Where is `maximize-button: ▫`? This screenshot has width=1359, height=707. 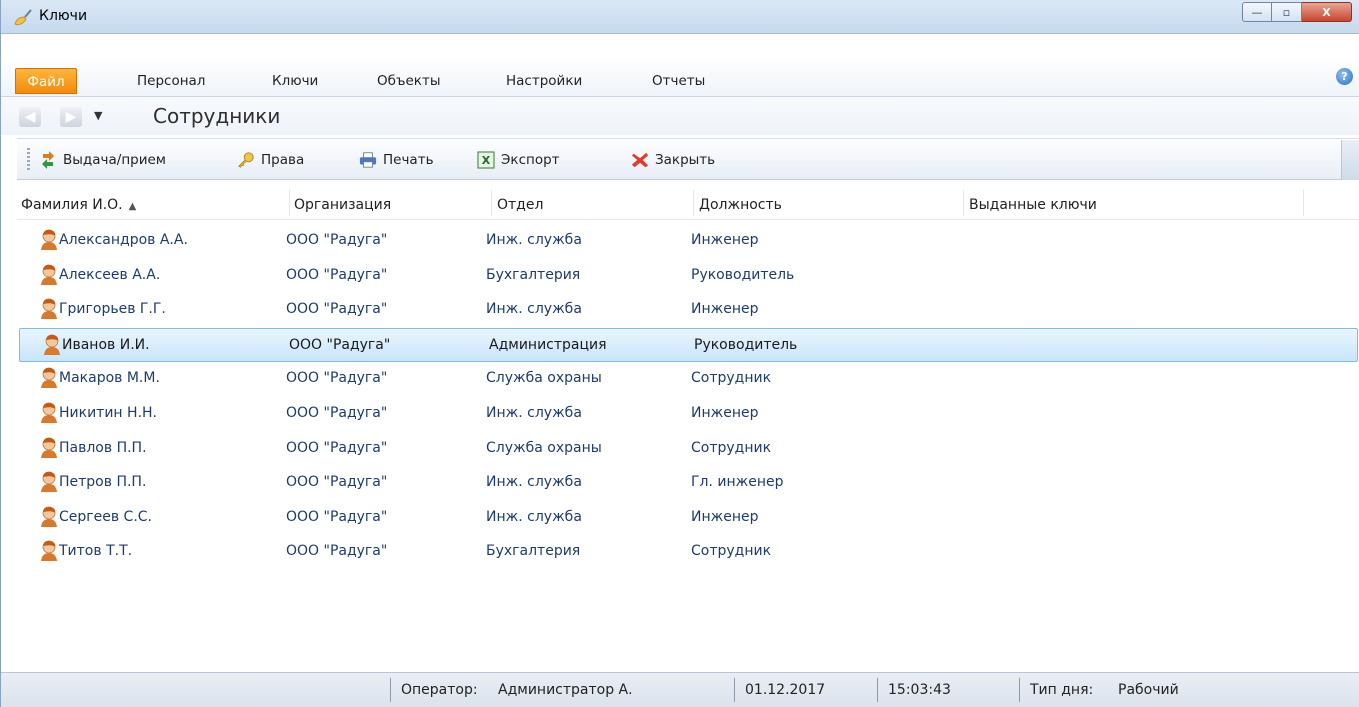
maximize-button: ▫ is located at coordinates (1287, 12).